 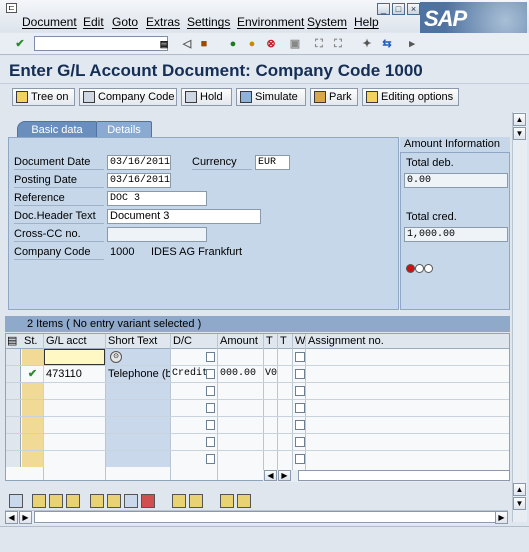 What do you see at coordinates (241, 374) in the screenshot?
I see `amount-cell: 000.00` at bounding box center [241, 374].